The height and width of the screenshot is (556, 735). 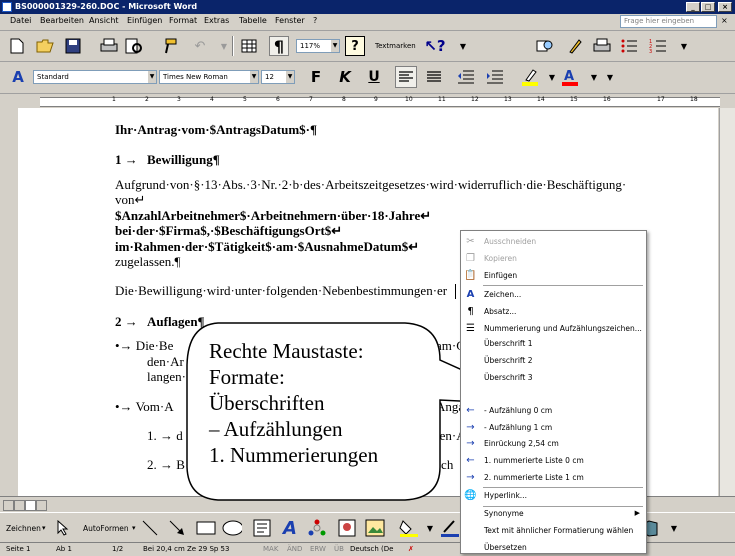 I want to click on status-mode: ERW, so click(x=318, y=549).